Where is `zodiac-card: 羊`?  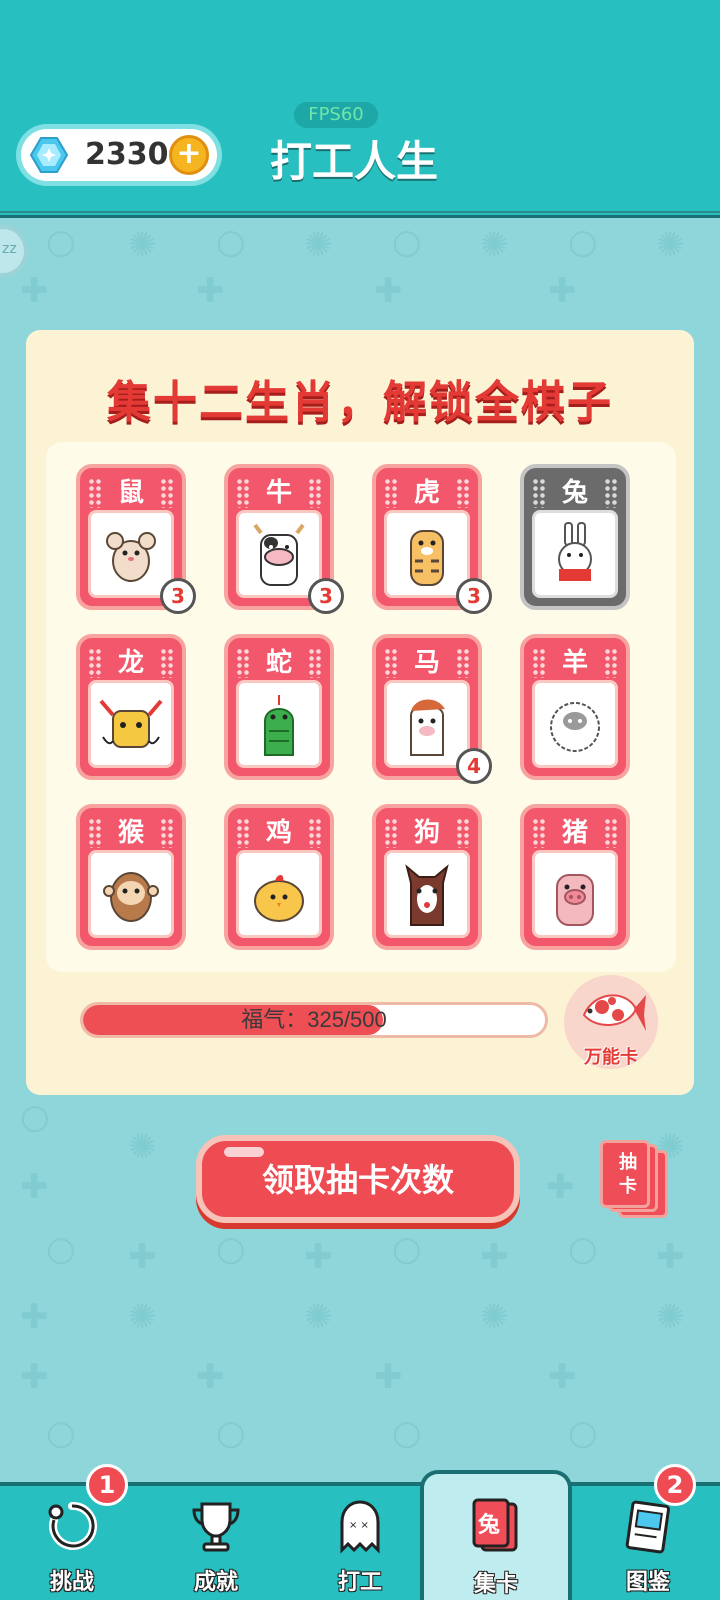
zodiac-card: 羊 is located at coordinates (575, 707).